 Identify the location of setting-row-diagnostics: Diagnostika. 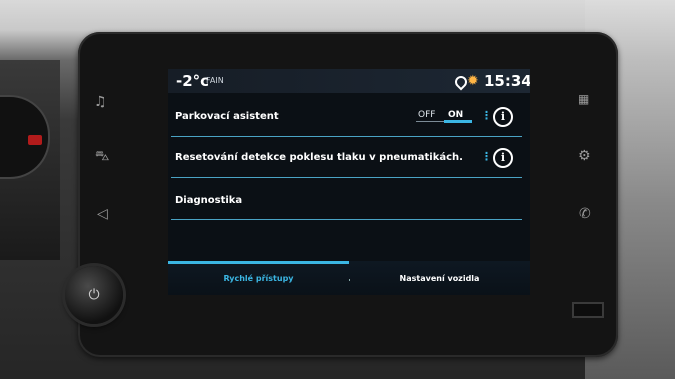
(349, 200).